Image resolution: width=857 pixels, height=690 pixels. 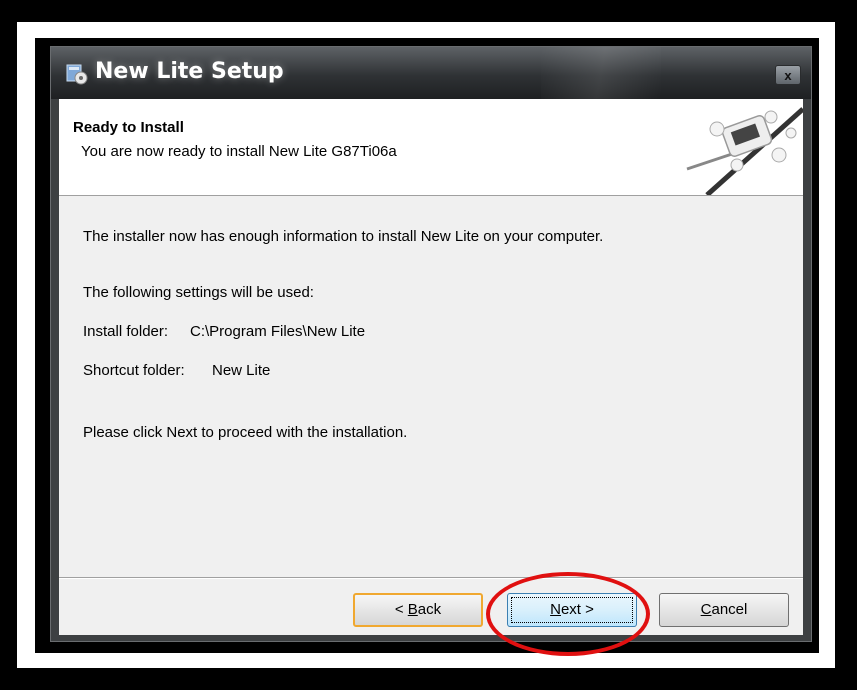 I want to click on window-title: New Lite Setup, so click(x=189, y=71).